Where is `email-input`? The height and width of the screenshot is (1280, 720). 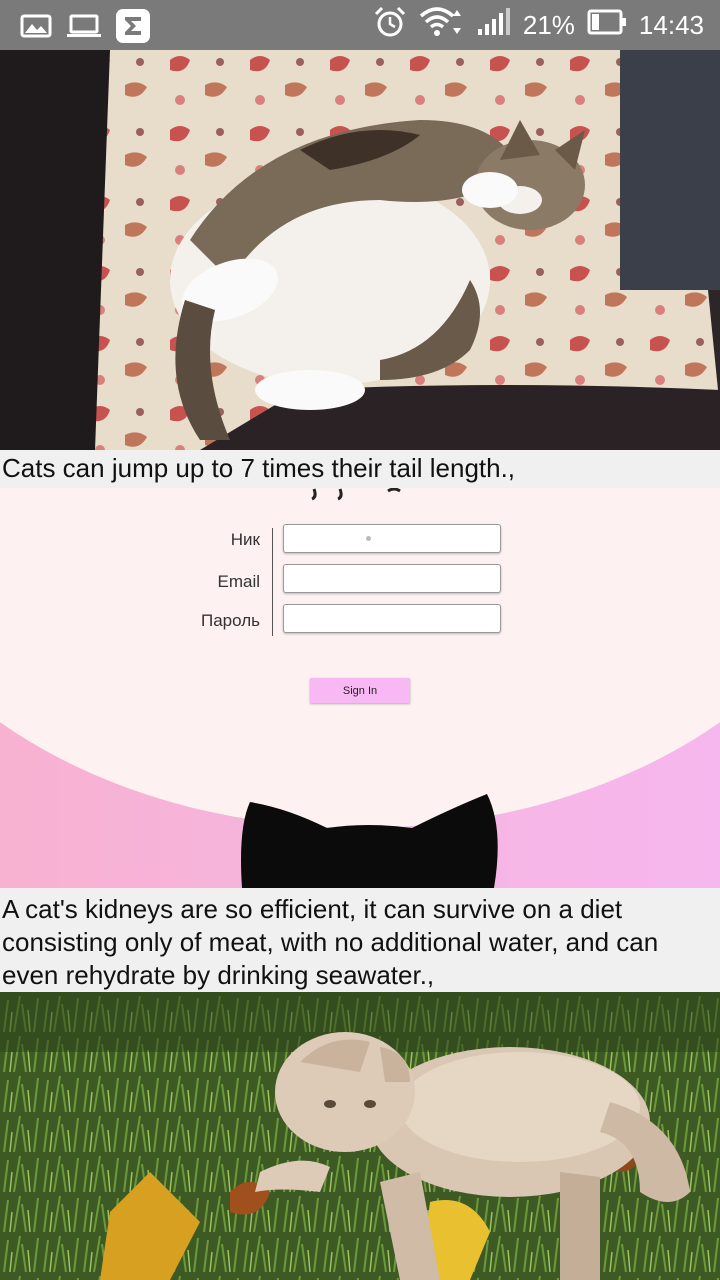 email-input is located at coordinates (392, 578).